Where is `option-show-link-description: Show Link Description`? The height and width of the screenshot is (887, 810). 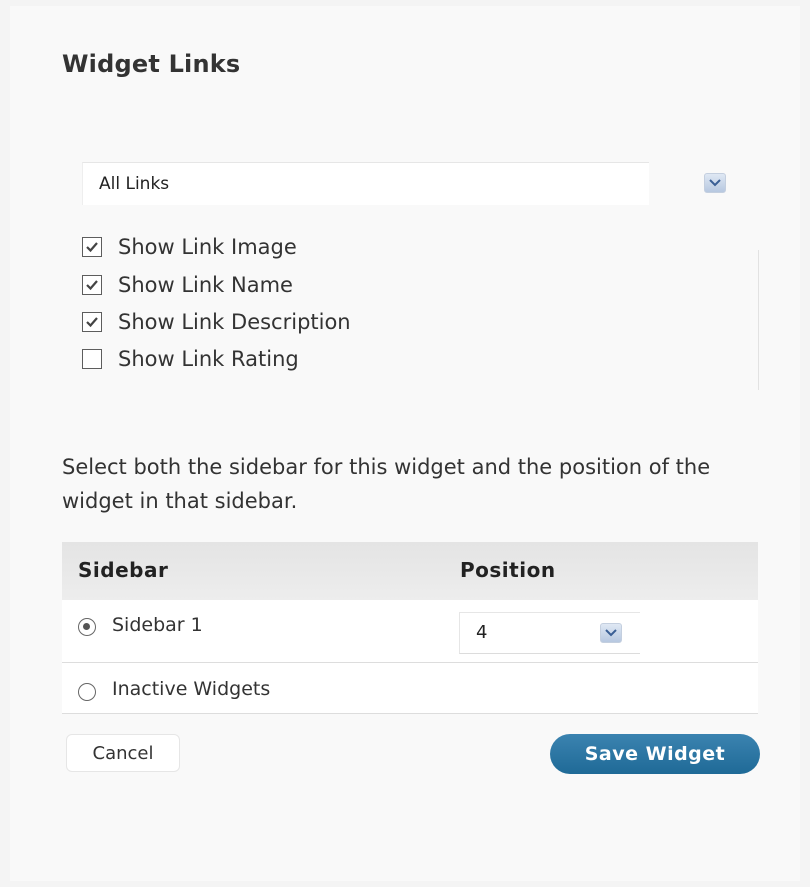 option-show-link-description: Show Link Description is located at coordinates (282, 323).